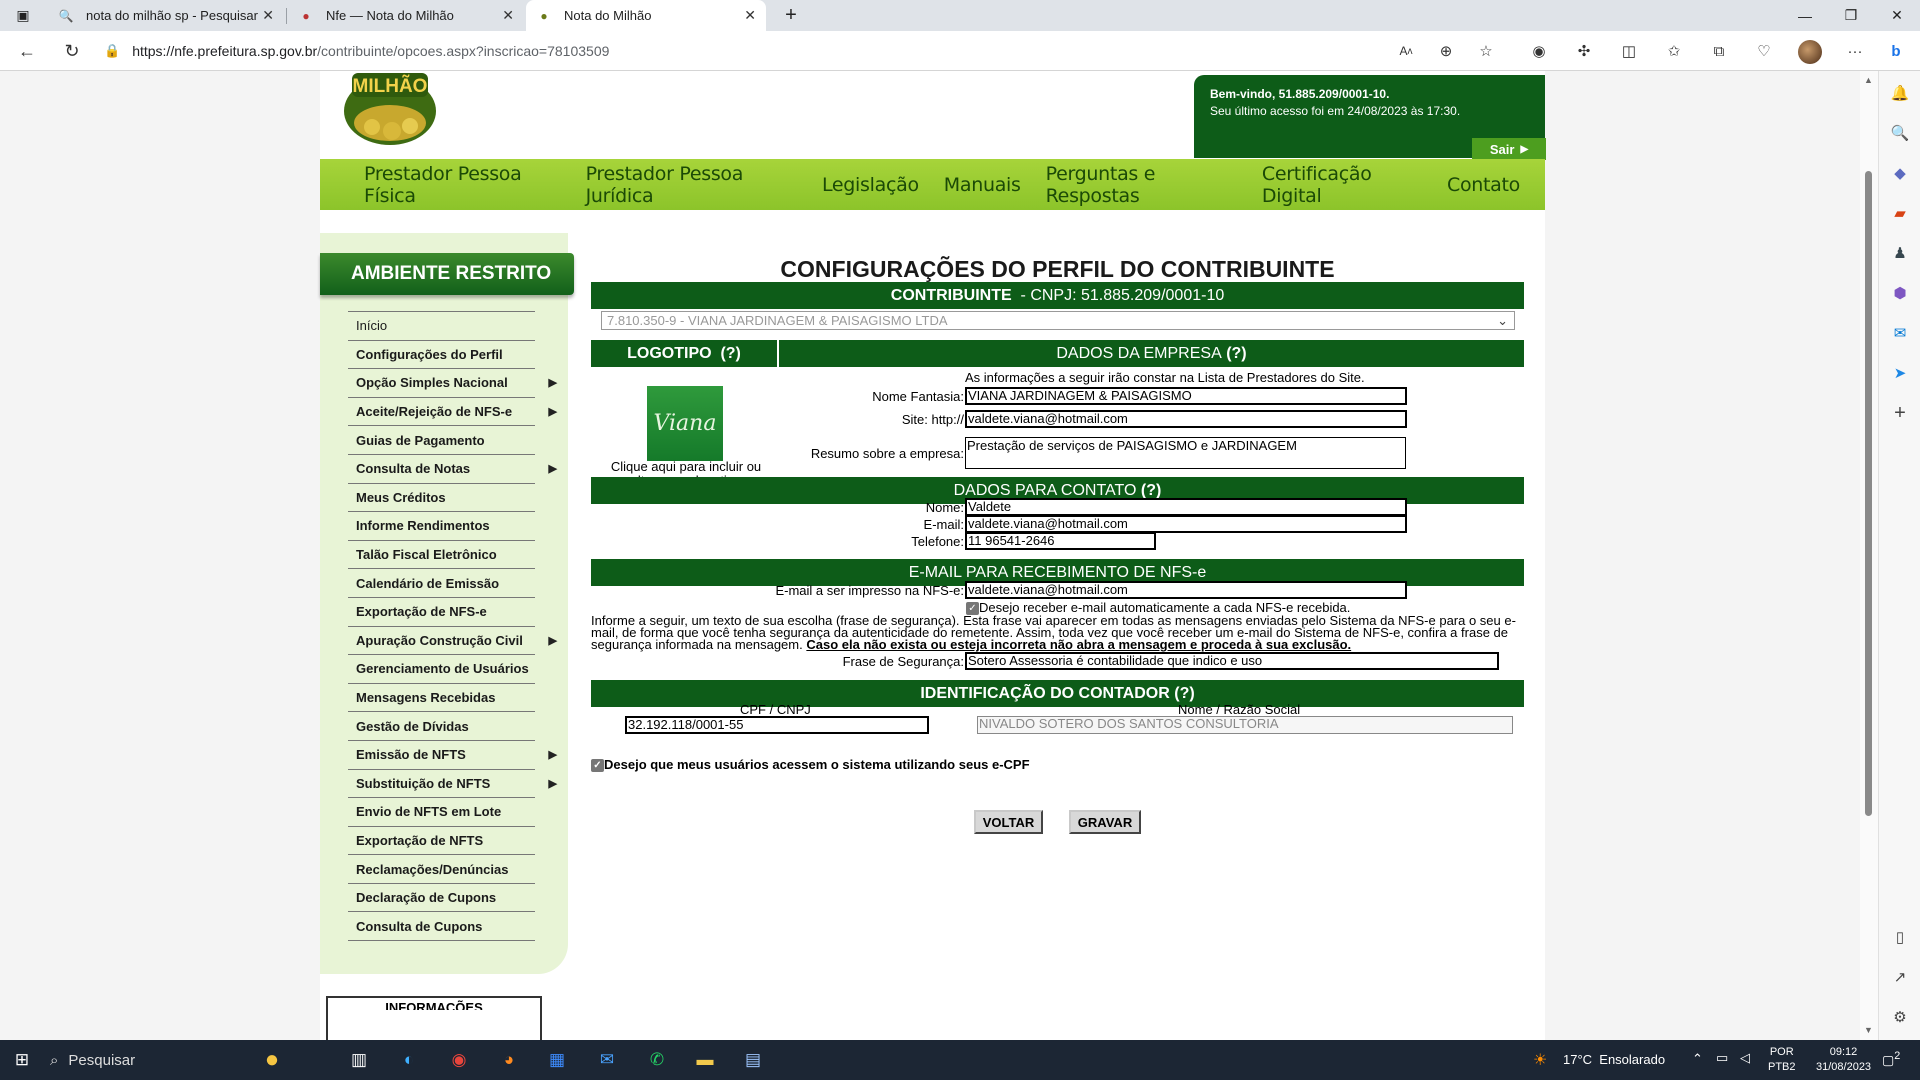  What do you see at coordinates (441, 555) in the screenshot?
I see `sidebar-item-talao: Talão Fiscal Eletrônico` at bounding box center [441, 555].